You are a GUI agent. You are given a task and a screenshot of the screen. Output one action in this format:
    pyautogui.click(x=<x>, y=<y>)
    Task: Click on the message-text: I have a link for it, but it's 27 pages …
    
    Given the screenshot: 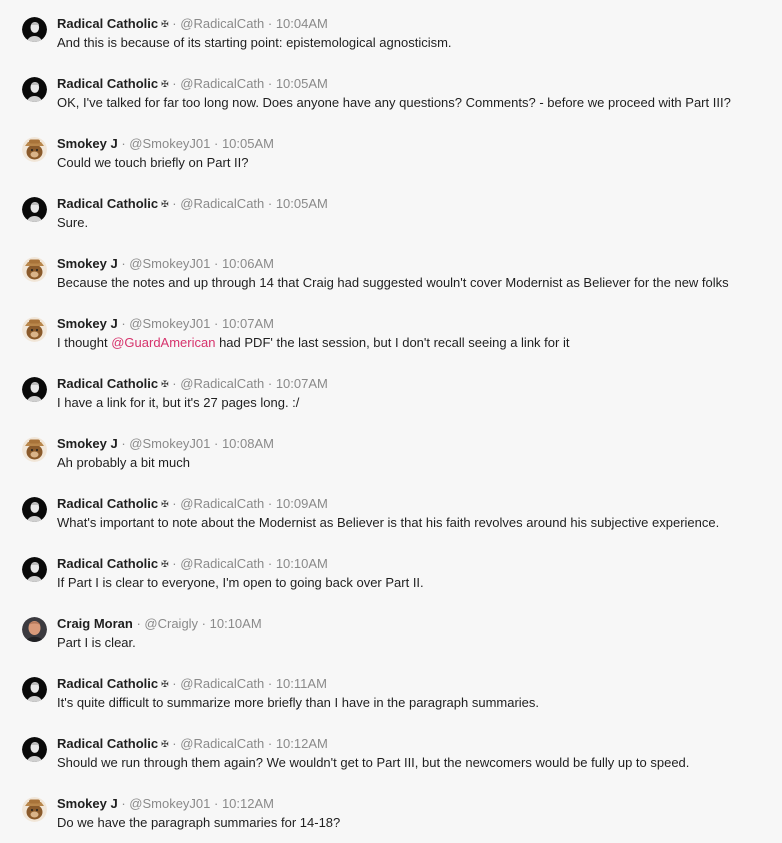 What is the action you would take?
    pyautogui.click(x=178, y=402)
    